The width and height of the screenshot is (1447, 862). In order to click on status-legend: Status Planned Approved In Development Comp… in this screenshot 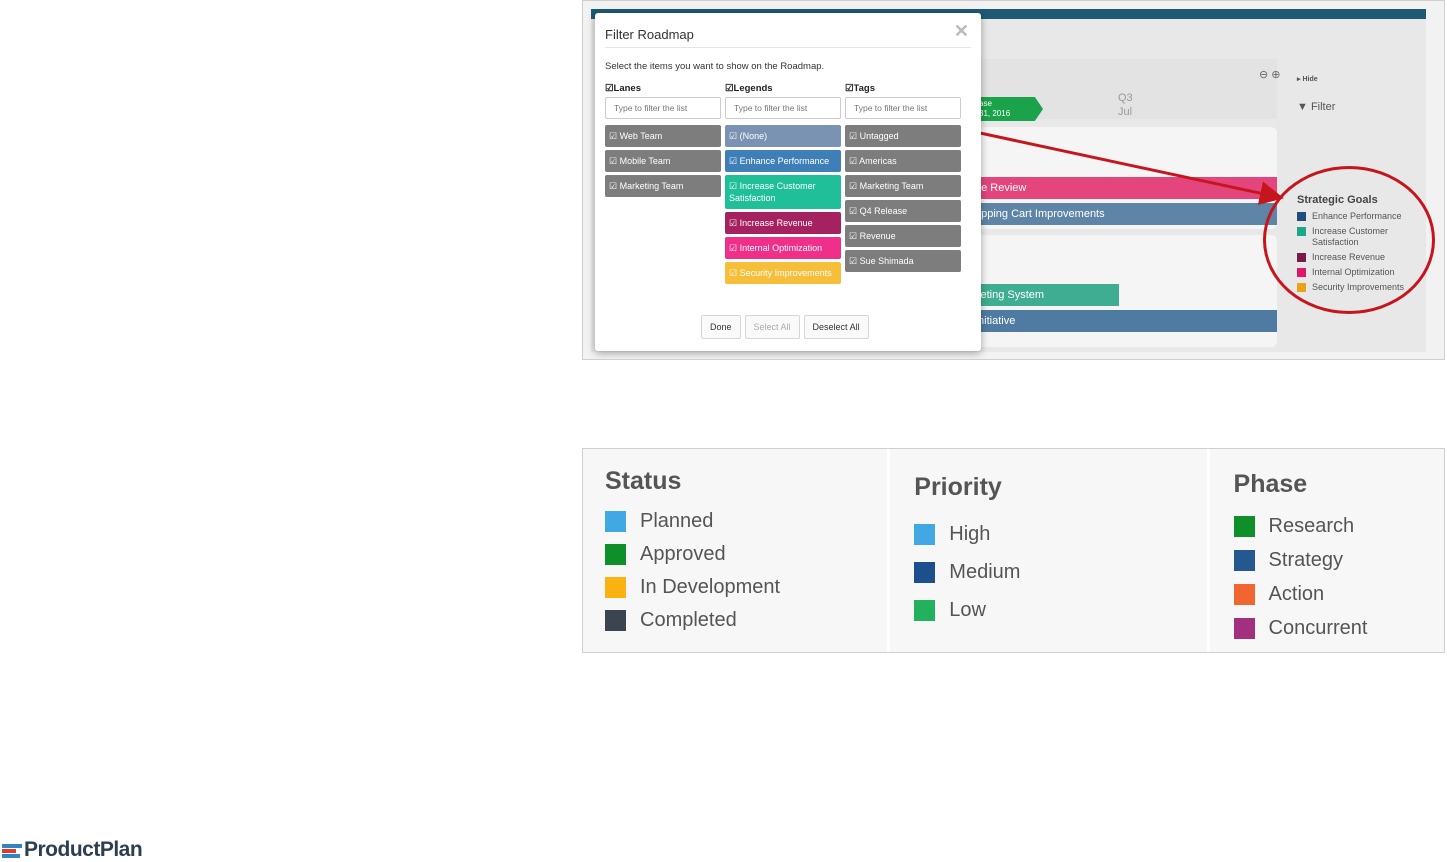, I will do `click(737, 550)`.